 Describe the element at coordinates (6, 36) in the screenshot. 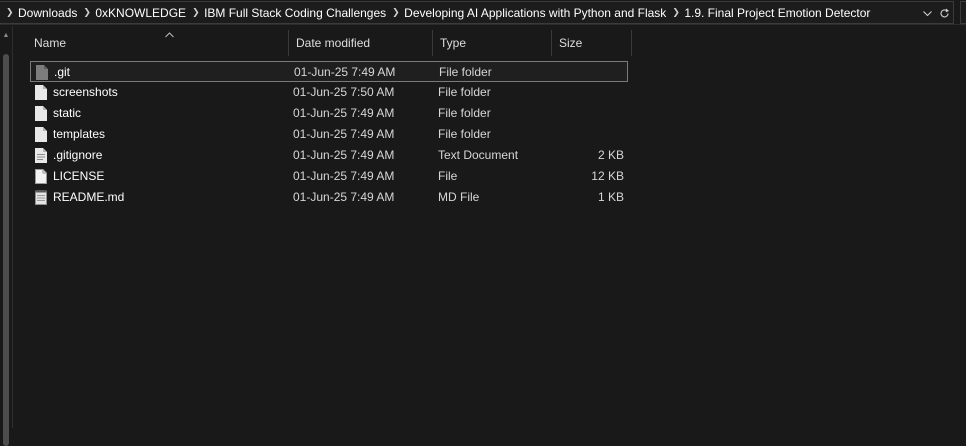

I see `scroll-up-arrow-icon: ▲` at that location.